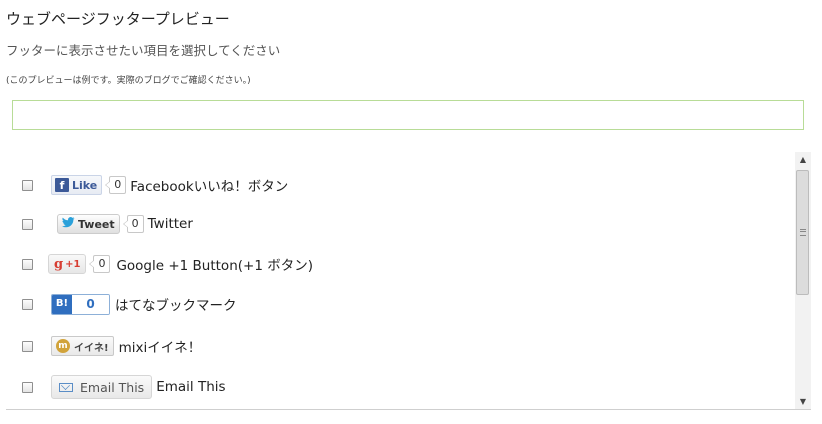 This screenshot has width=822, height=424. What do you see at coordinates (68, 224) in the screenshot?
I see `twitter-bird-icon` at bounding box center [68, 224].